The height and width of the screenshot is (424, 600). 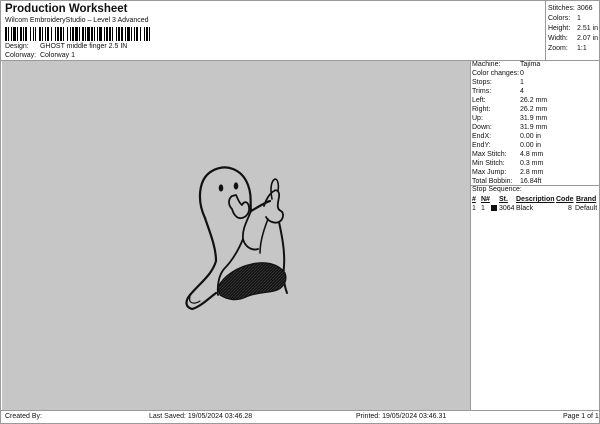 I want to click on summary-divider, so click(x=545, y=30).